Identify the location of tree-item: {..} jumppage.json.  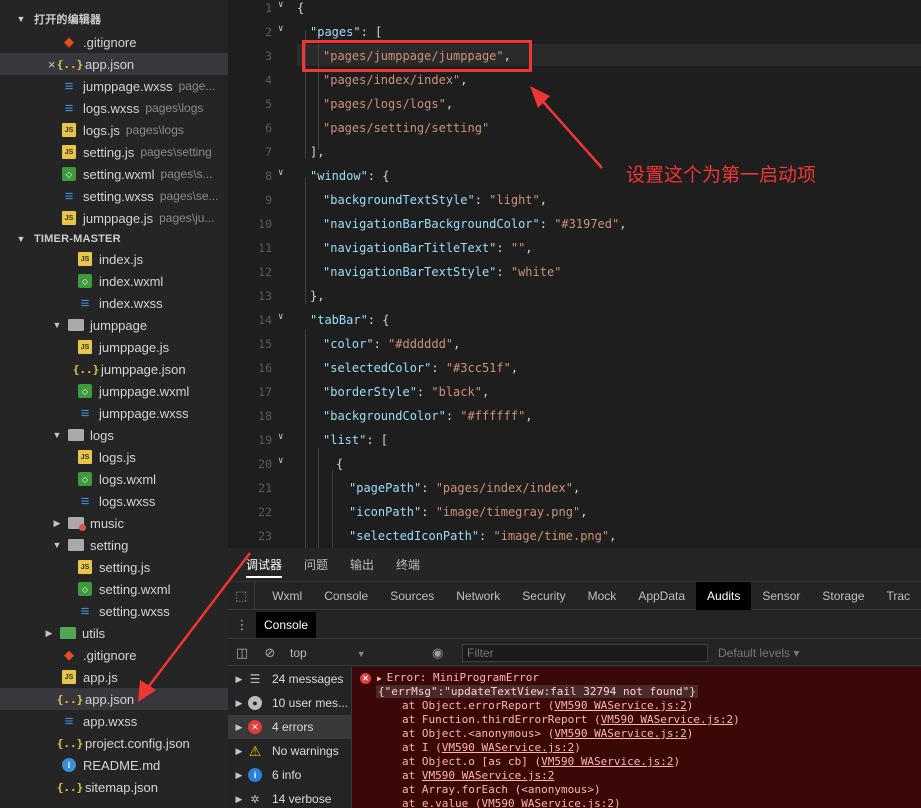
(114, 369).